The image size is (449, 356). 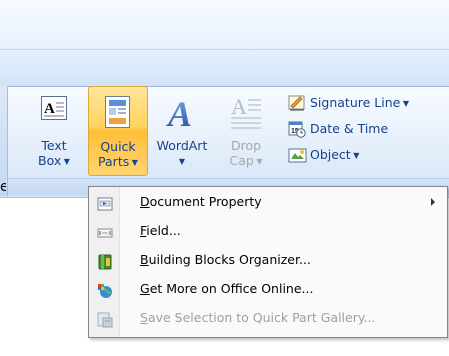 What do you see at coordinates (201, 201) in the screenshot?
I see `menu-item-label: Document Property` at bounding box center [201, 201].